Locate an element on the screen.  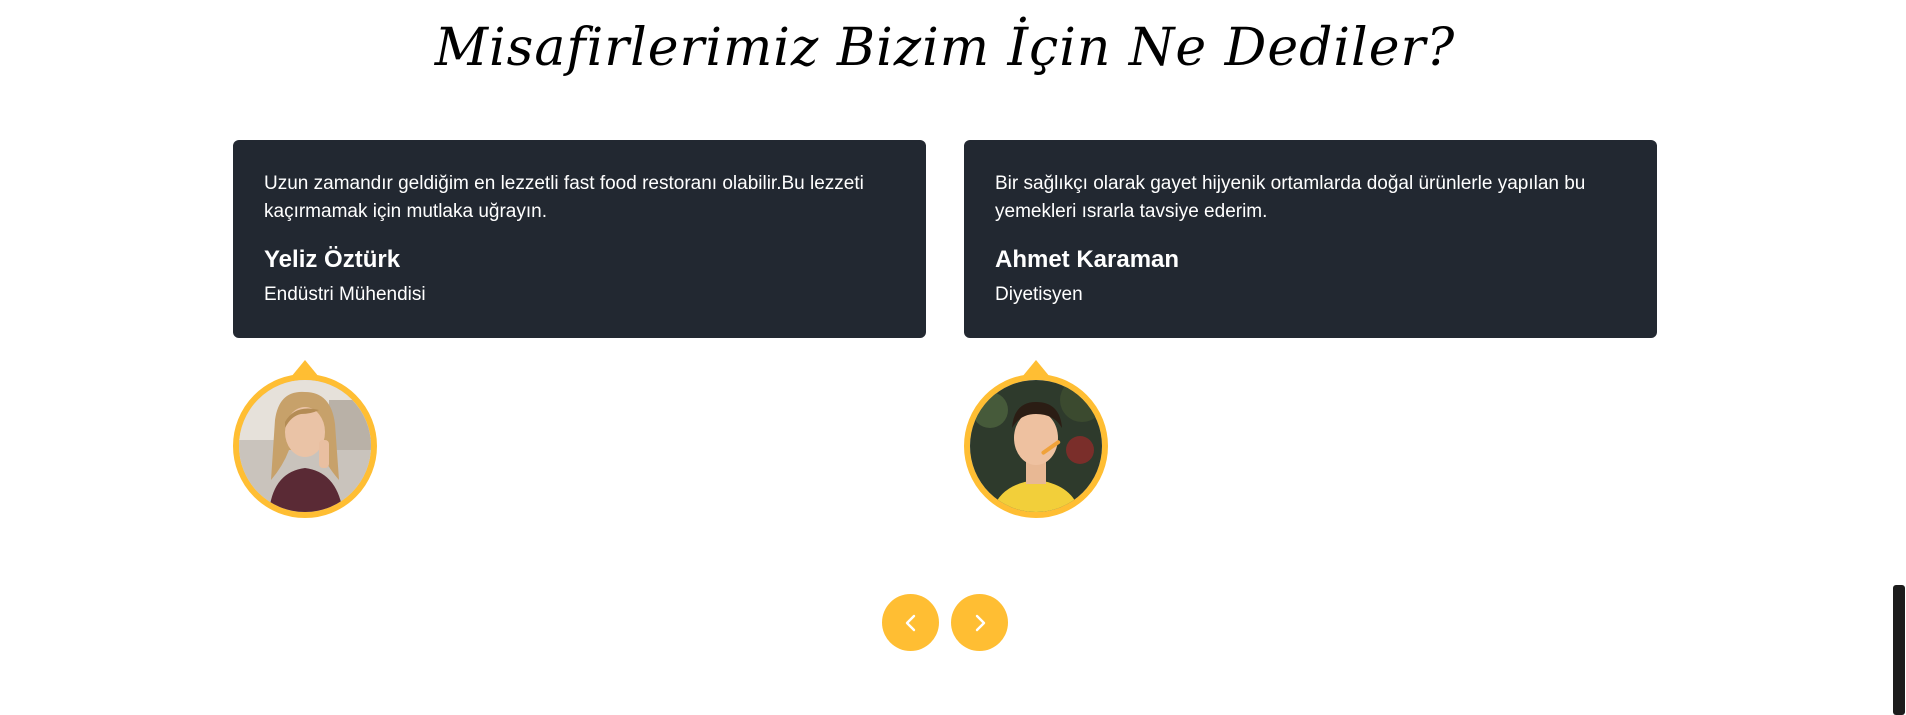
client-photo-man is located at coordinates (1036, 446).